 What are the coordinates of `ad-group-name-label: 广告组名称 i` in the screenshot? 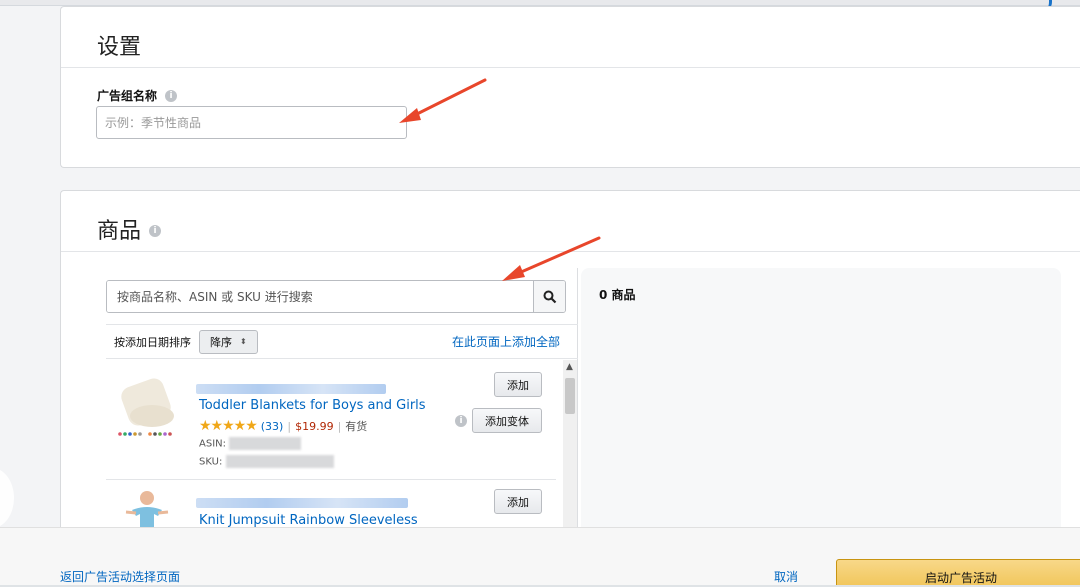 It's located at (137, 95).